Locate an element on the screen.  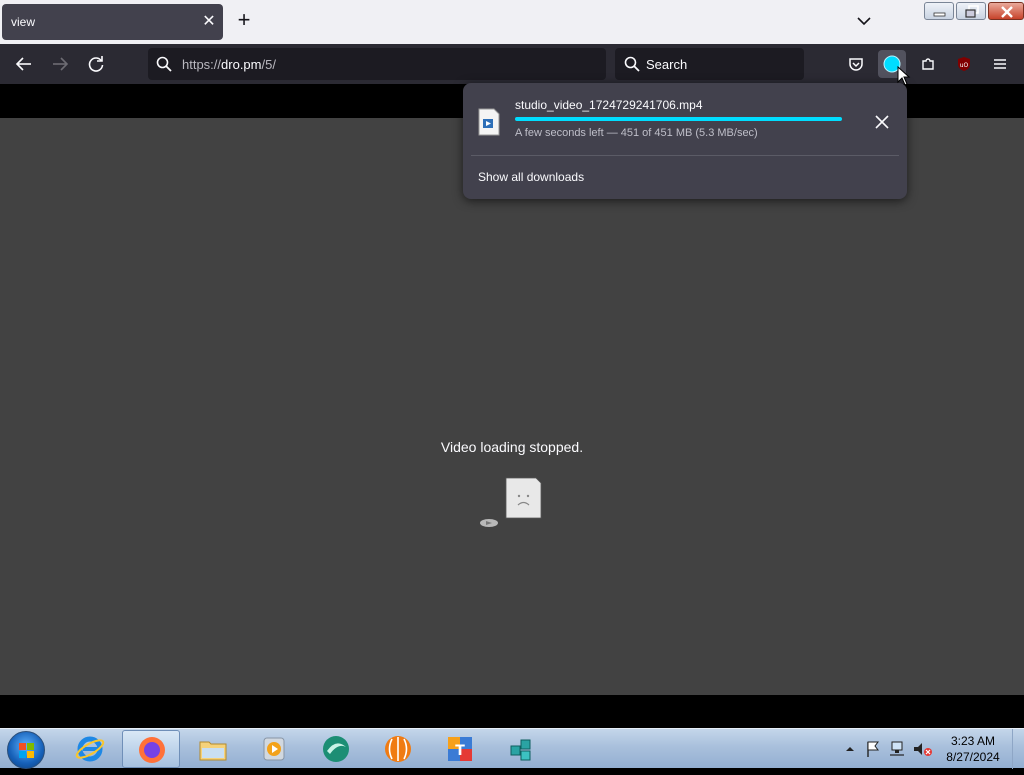
ublock-shield-icon: uO is located at coordinates (964, 64).